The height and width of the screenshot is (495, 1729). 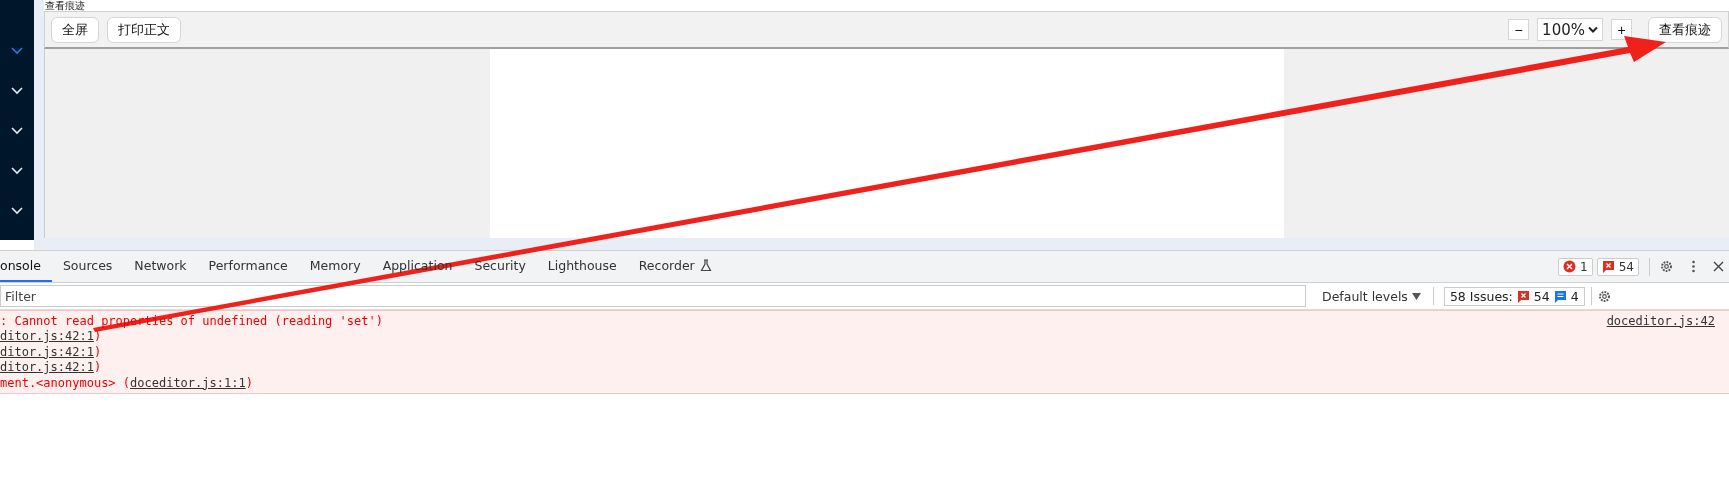 I want to click on devtools-tab: onsole, so click(x=26, y=266).